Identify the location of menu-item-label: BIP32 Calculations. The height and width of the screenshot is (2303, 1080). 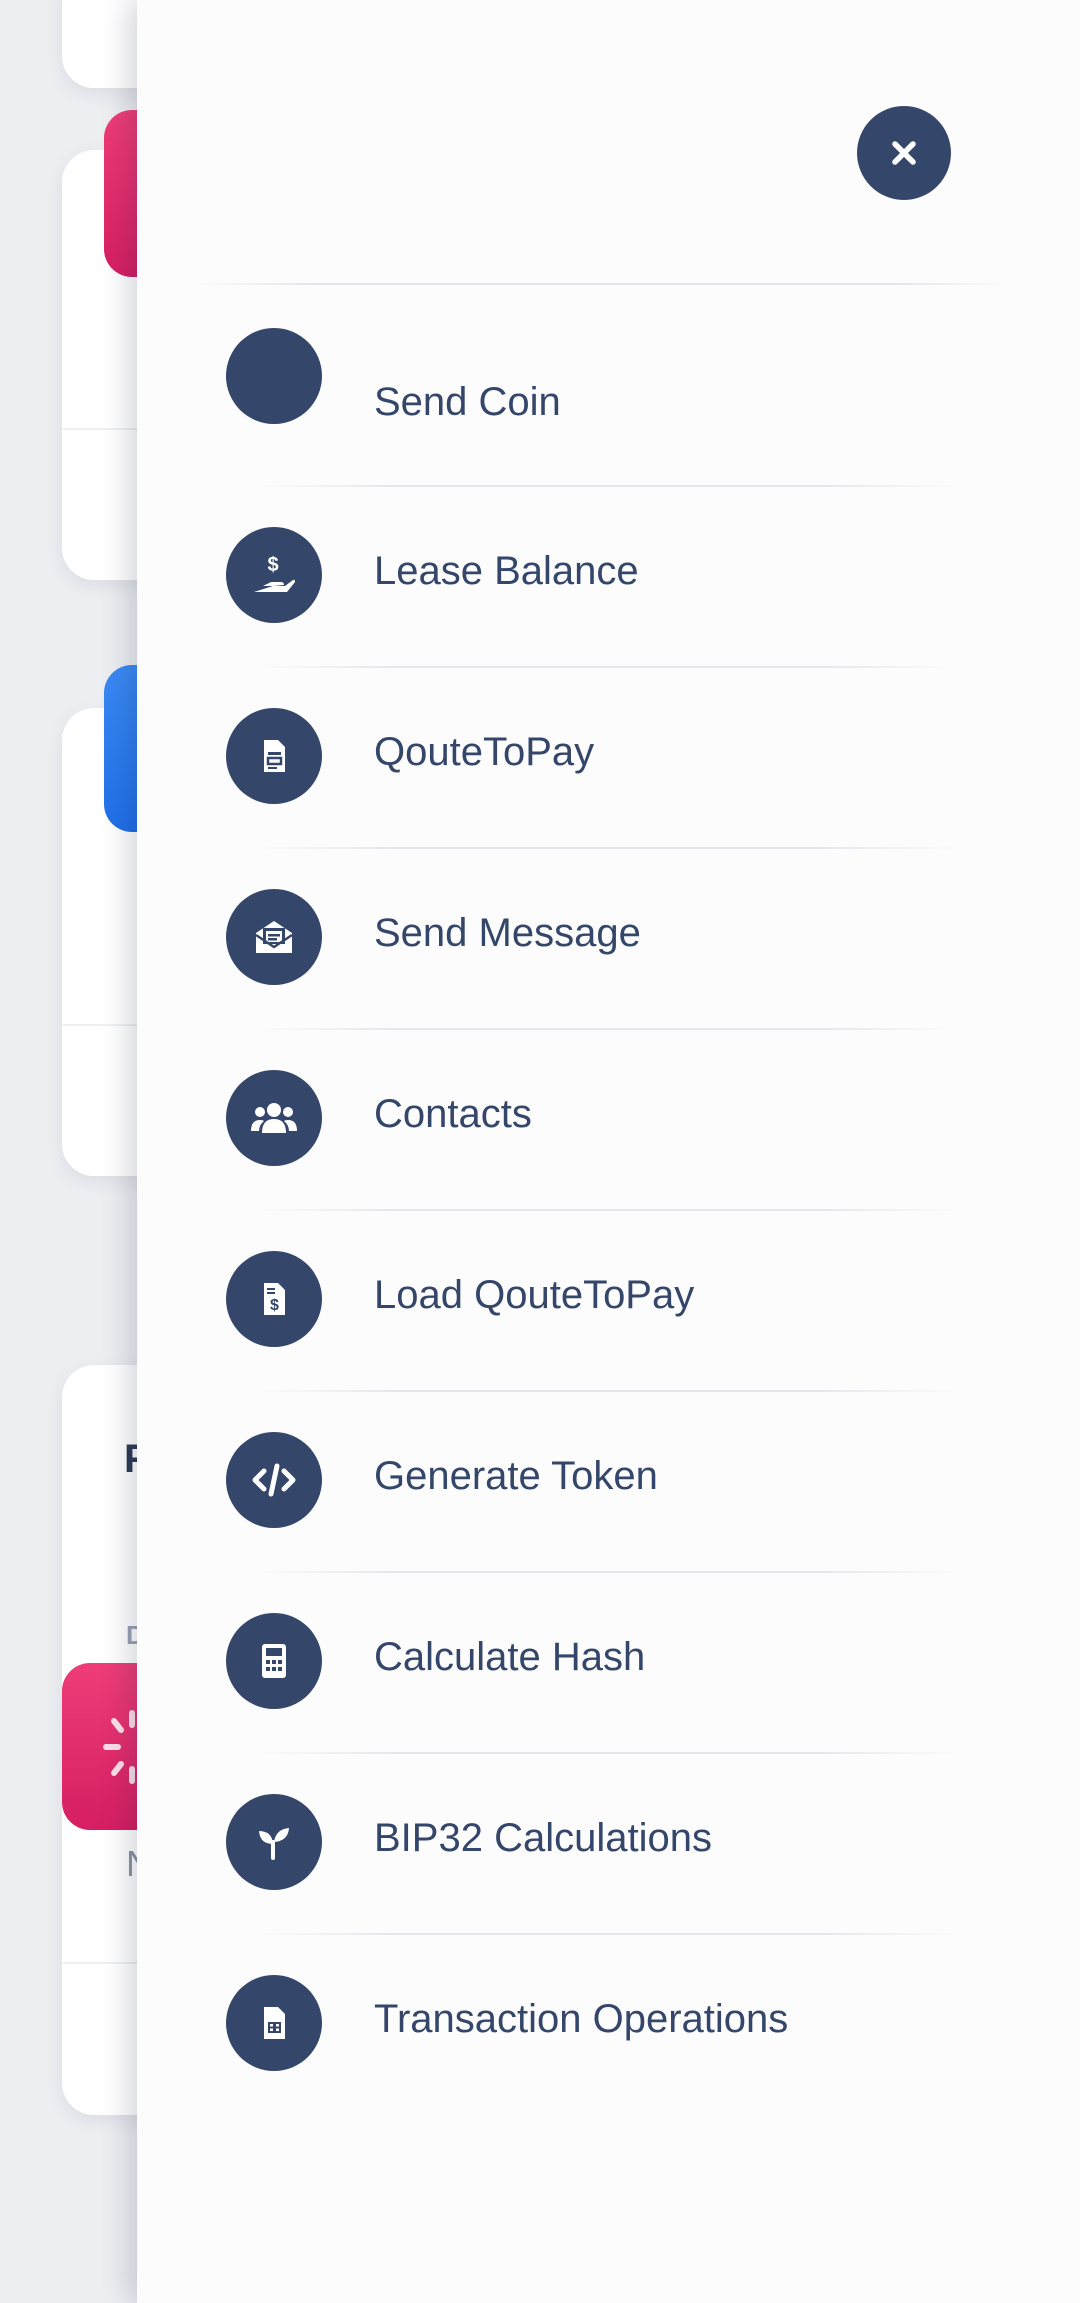
(543, 1838).